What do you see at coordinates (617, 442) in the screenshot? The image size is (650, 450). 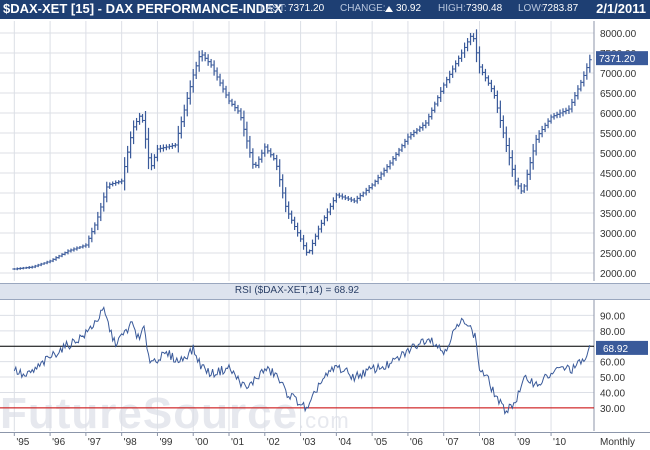 I see `interval-label: Monthly` at bounding box center [617, 442].